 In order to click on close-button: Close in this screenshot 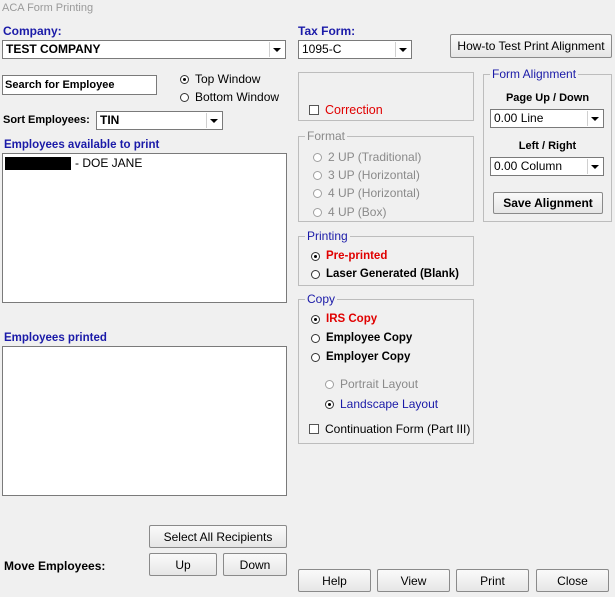, I will do `click(572, 580)`.